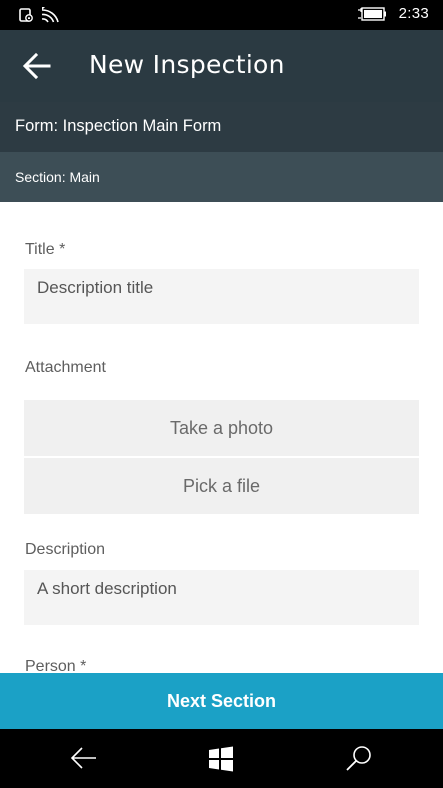 This screenshot has height=788, width=443. Describe the element at coordinates (221, 486) in the screenshot. I see `pick-file-button: Pick a file` at that location.